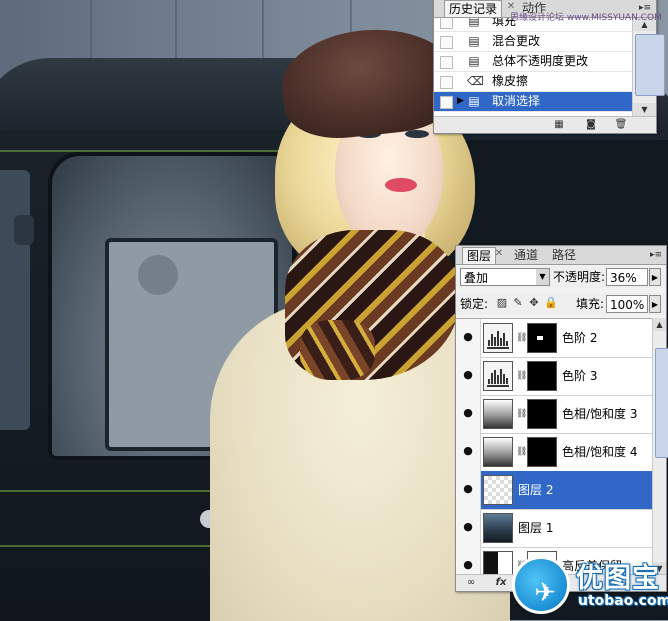  I want to click on layer-row-selected: ● 图层 2, so click(554, 490).